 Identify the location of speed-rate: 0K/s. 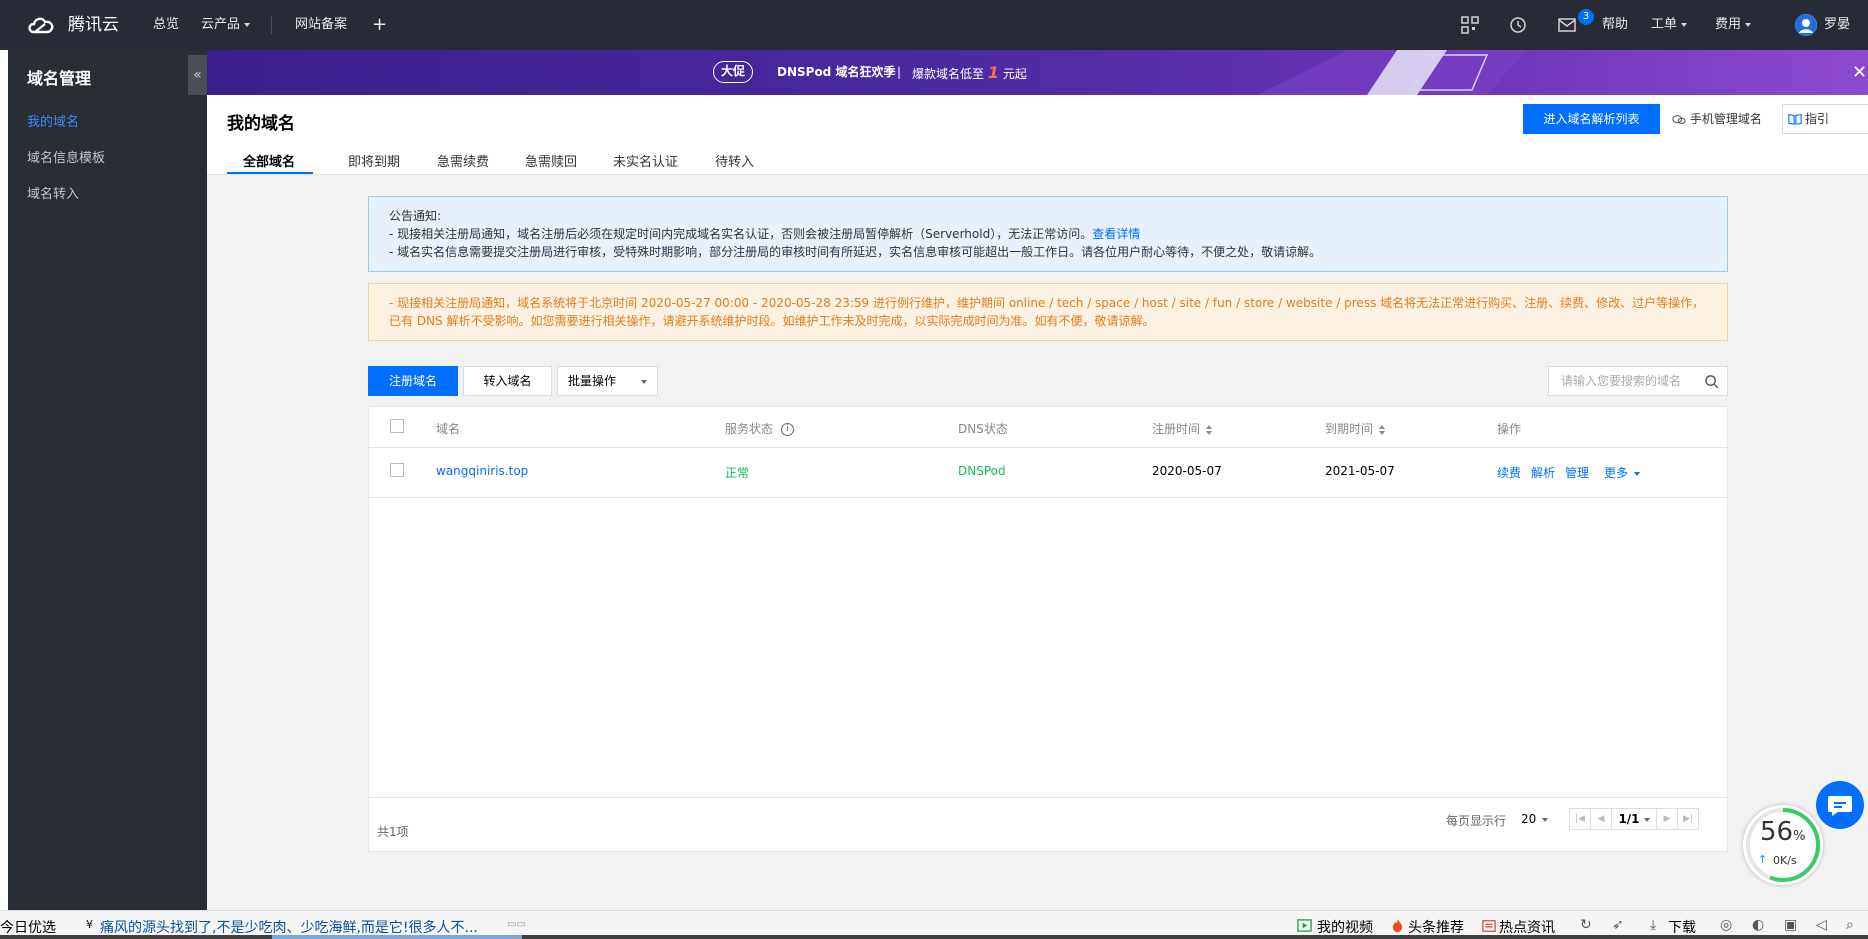
(1785, 860).